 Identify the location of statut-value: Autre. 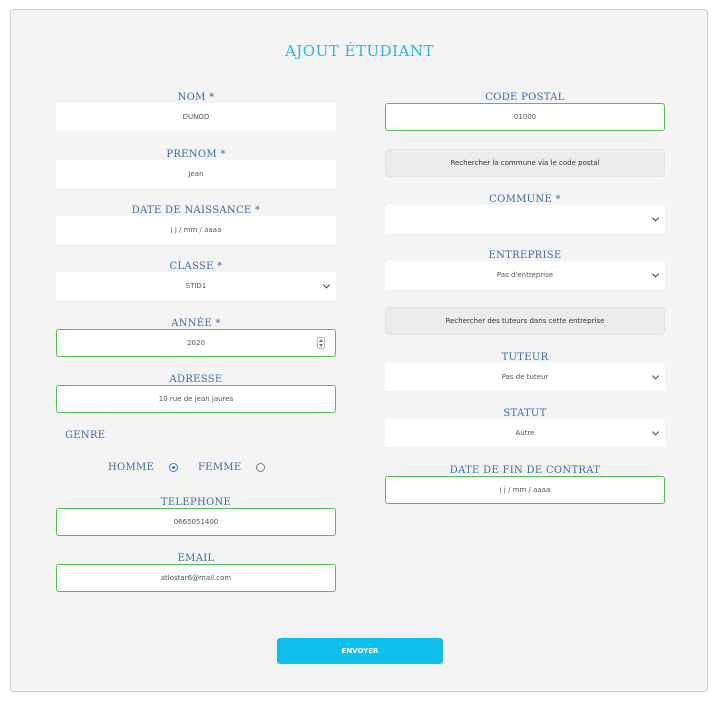
(525, 433).